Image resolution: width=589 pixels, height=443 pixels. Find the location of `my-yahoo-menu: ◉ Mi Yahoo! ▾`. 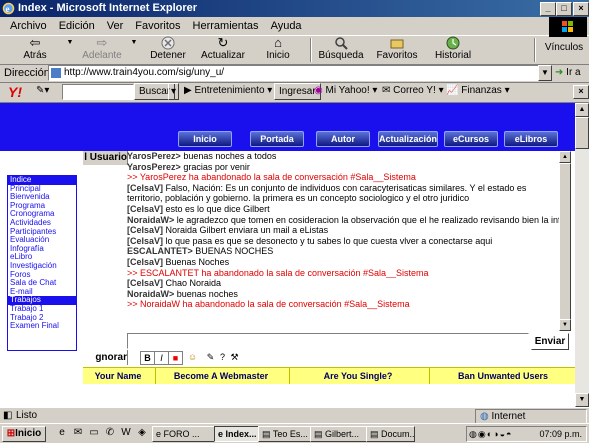

my-yahoo-menu: ◉ Mi Yahoo! ▾ is located at coordinates (345, 90).